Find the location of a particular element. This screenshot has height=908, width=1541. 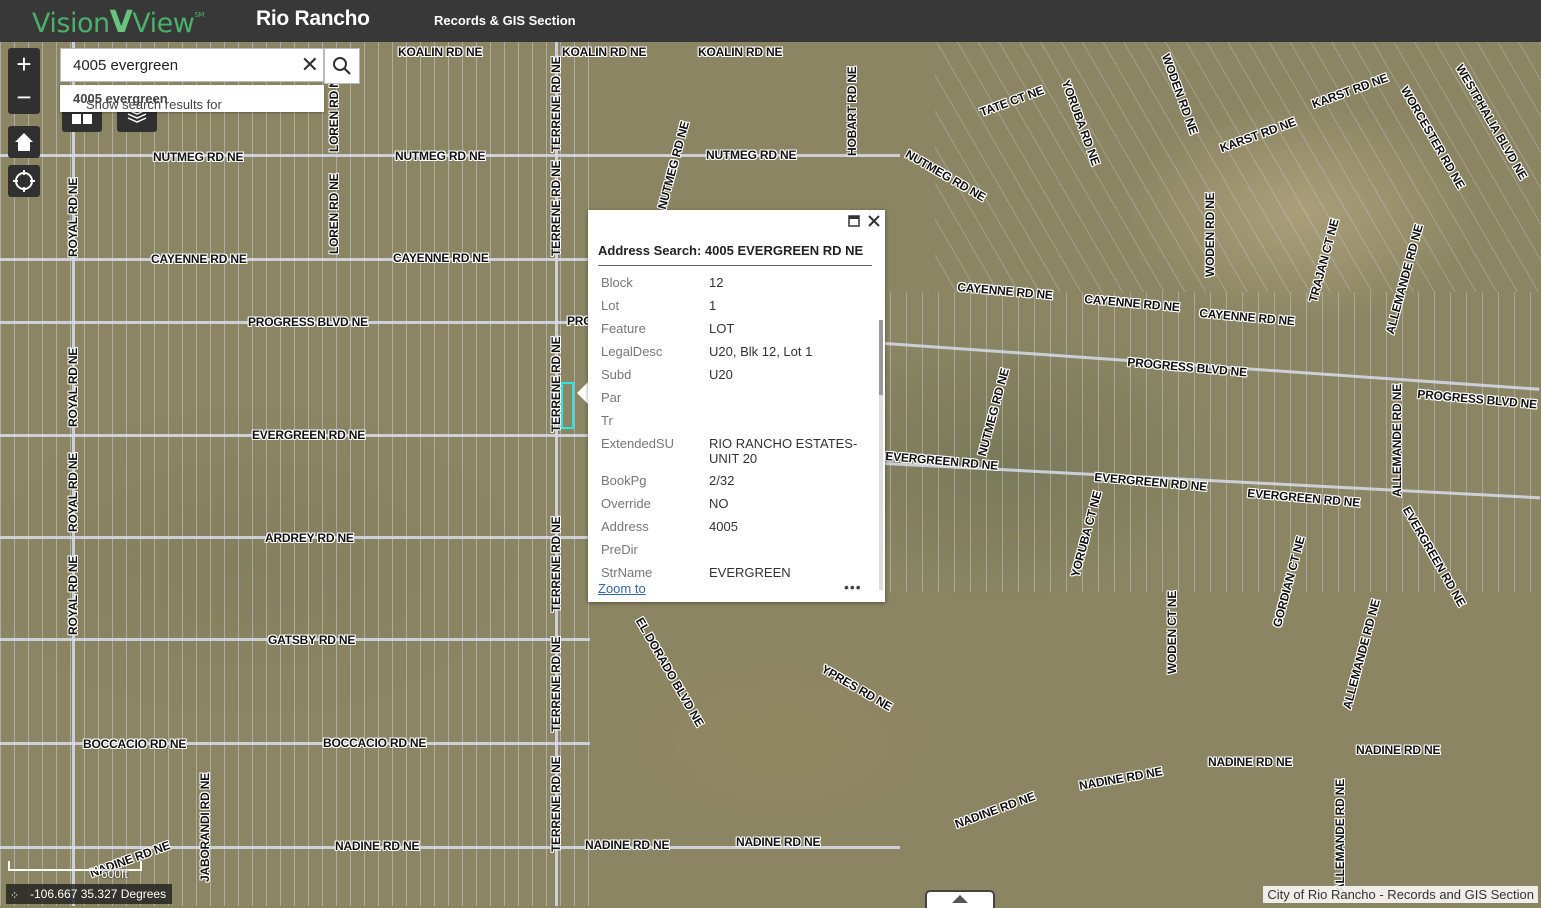

street-label: WODEN CT NE is located at coordinates (1172, 632).